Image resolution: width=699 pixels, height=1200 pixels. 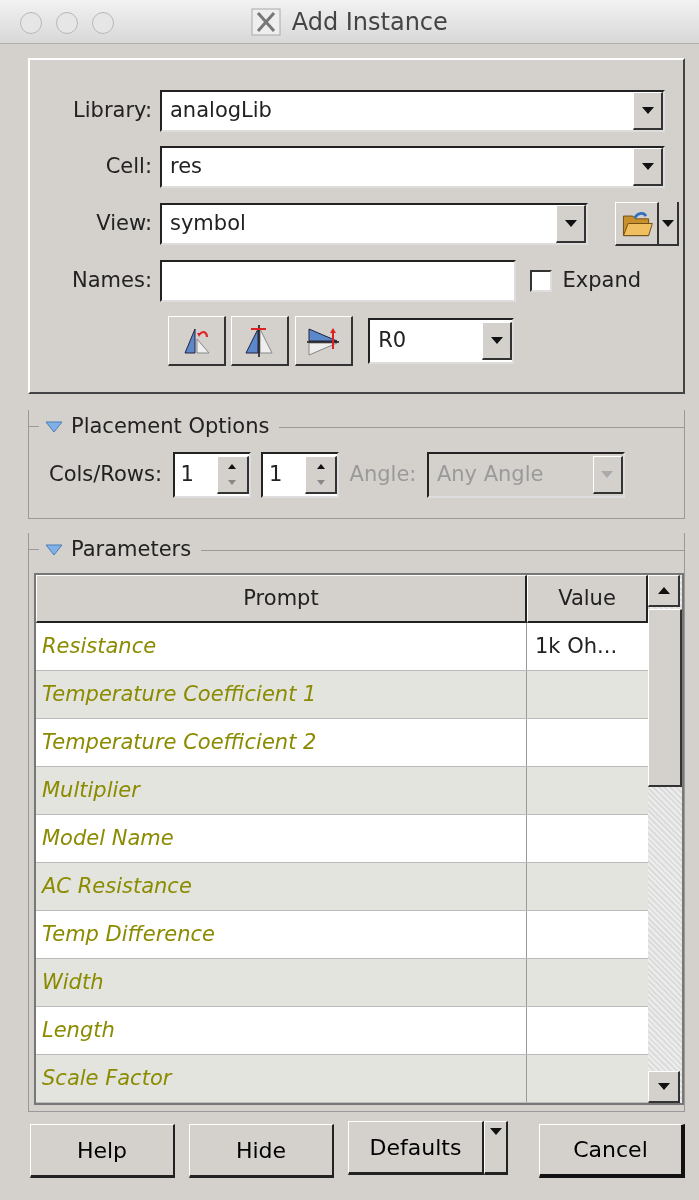 I want to click on dropdown-value: res, so click(x=186, y=167).